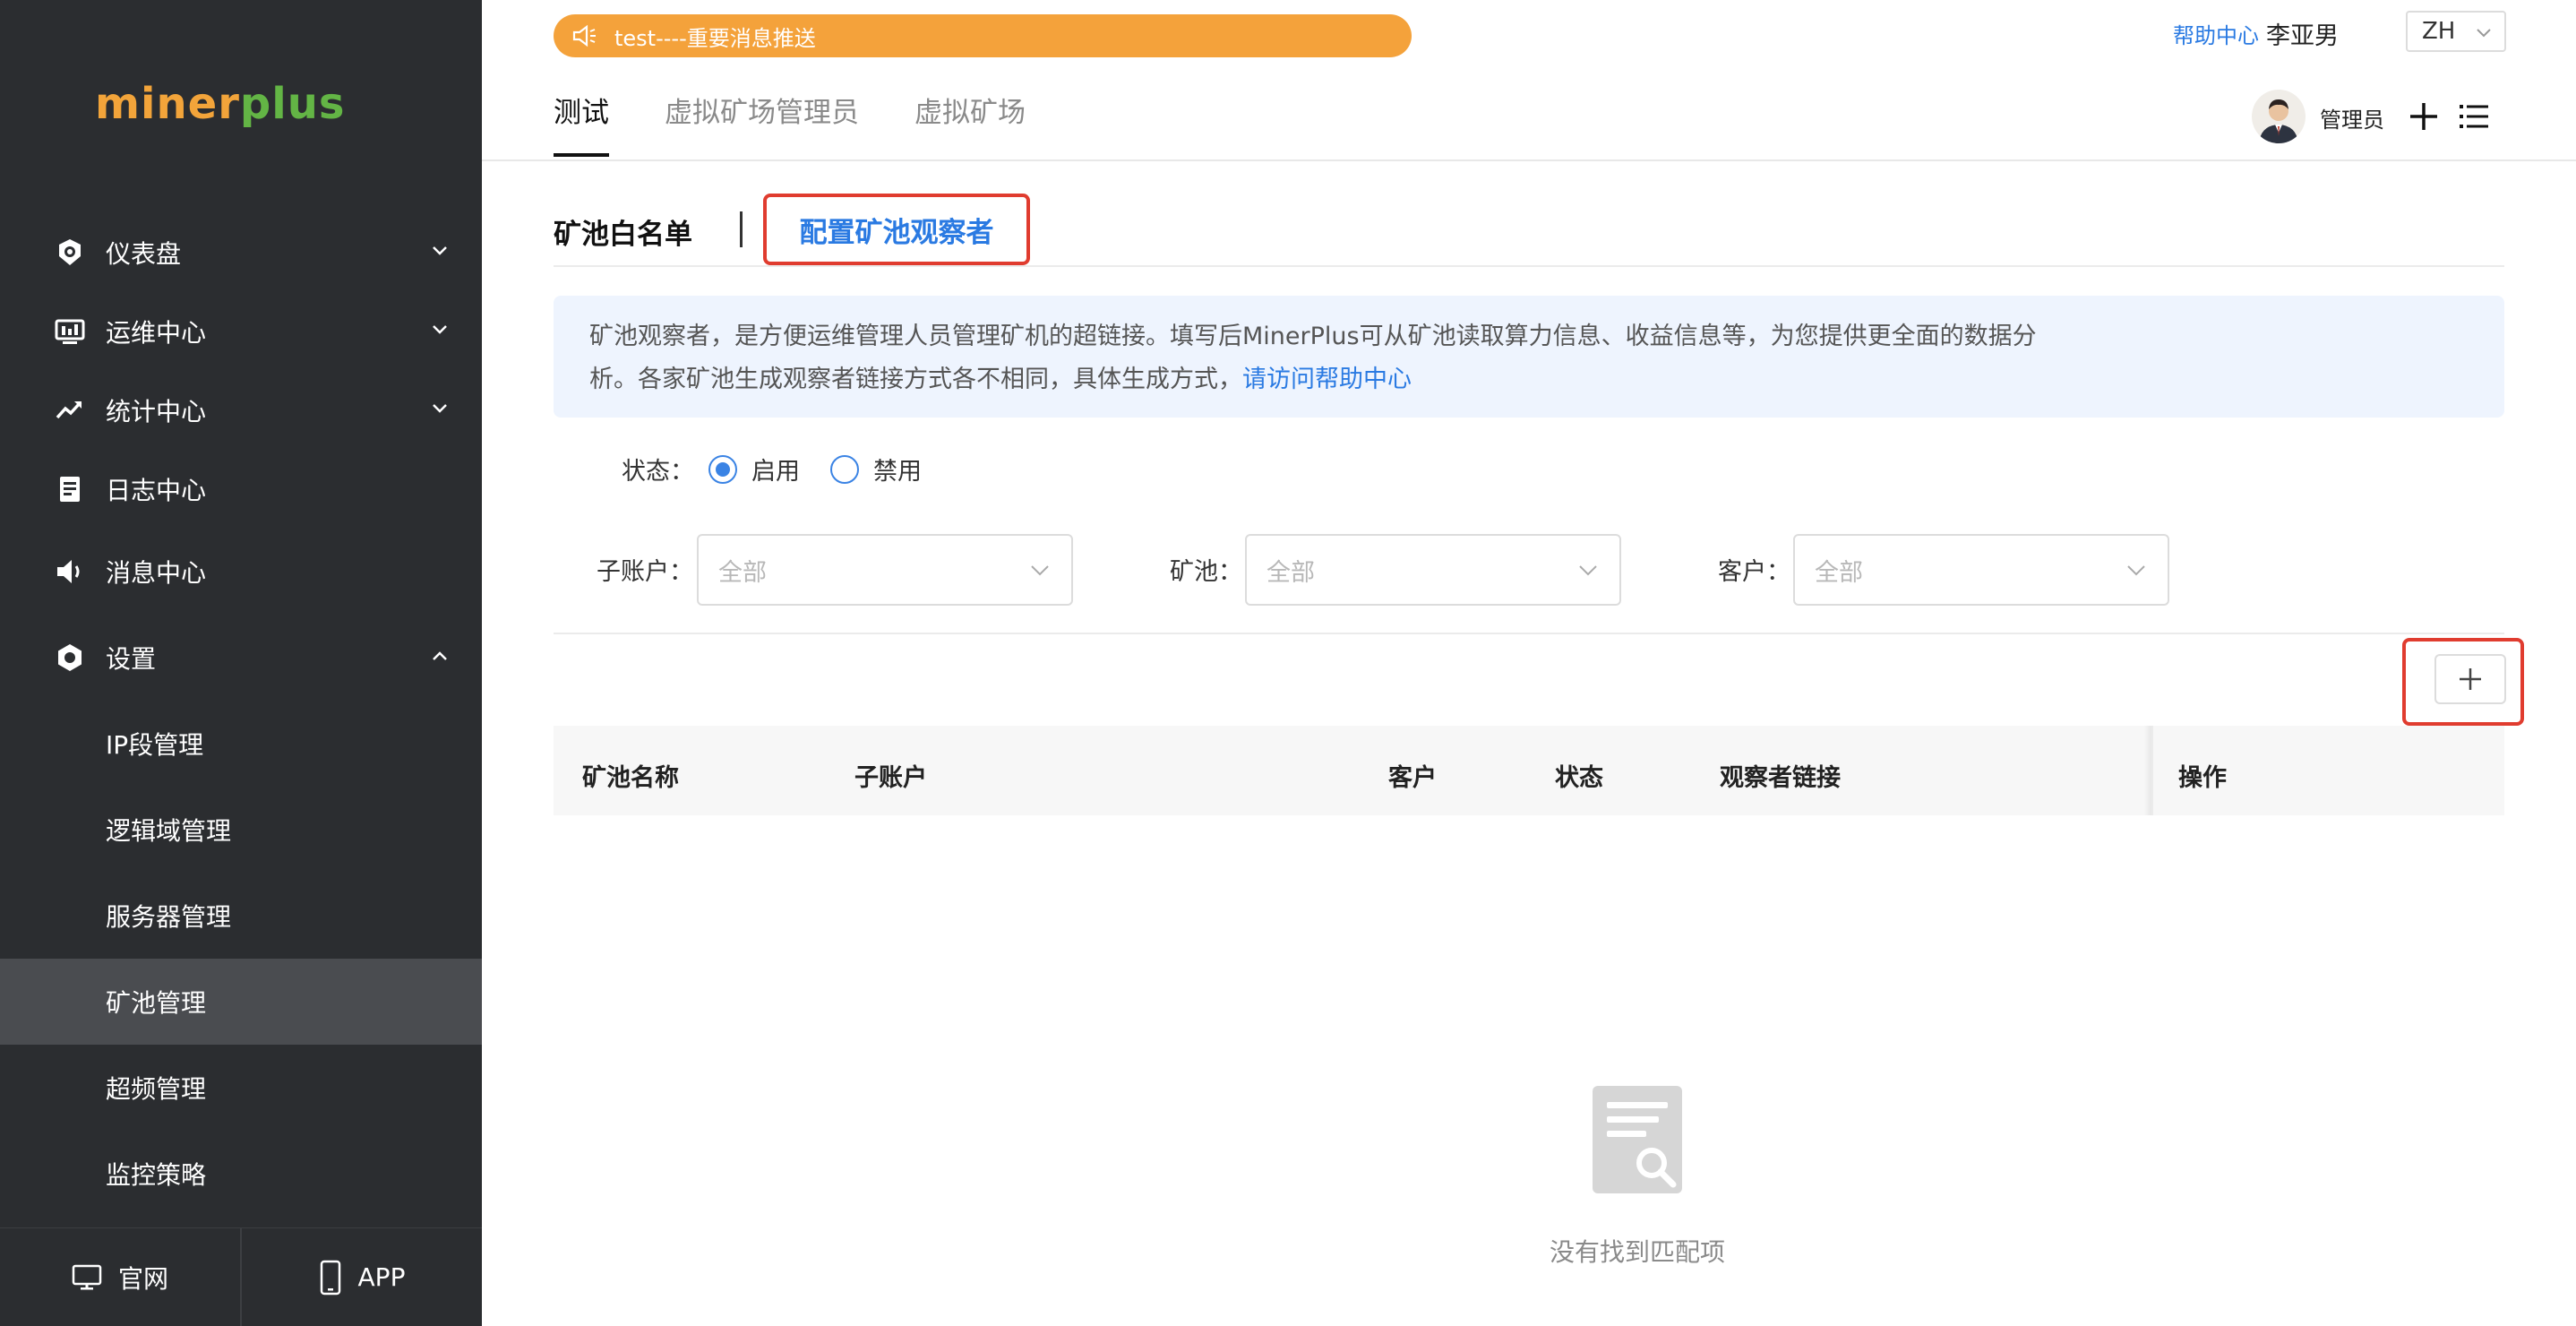  Describe the element at coordinates (2216, 33) in the screenshot. I see `help-center-link: 帮助中心` at that location.